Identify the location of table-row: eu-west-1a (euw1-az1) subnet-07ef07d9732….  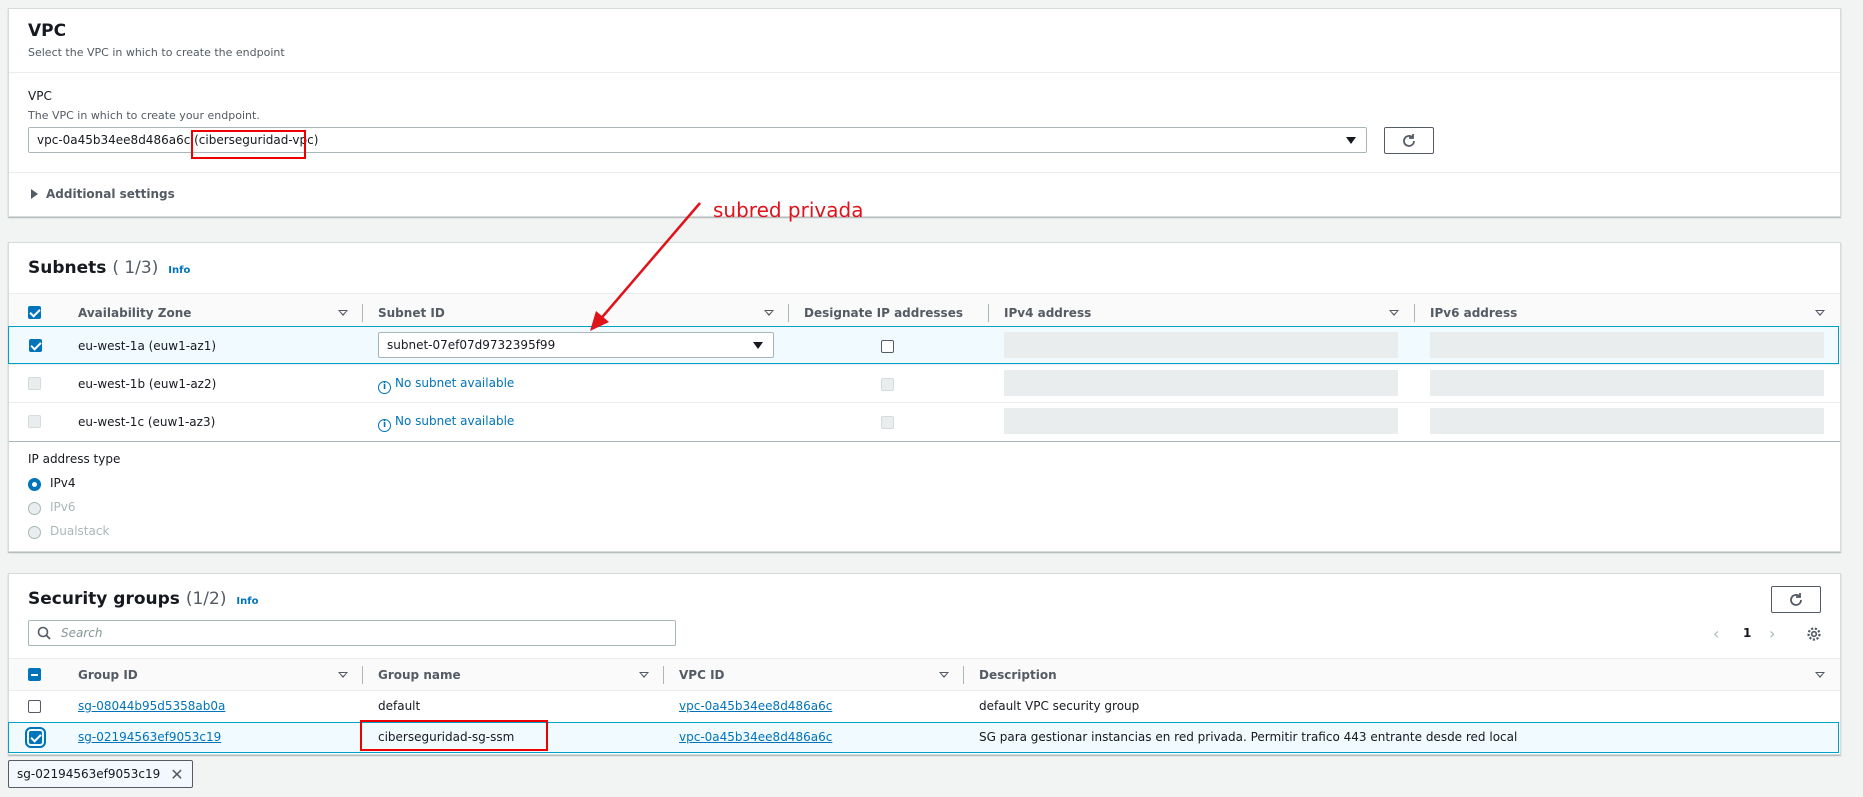
(923, 345).